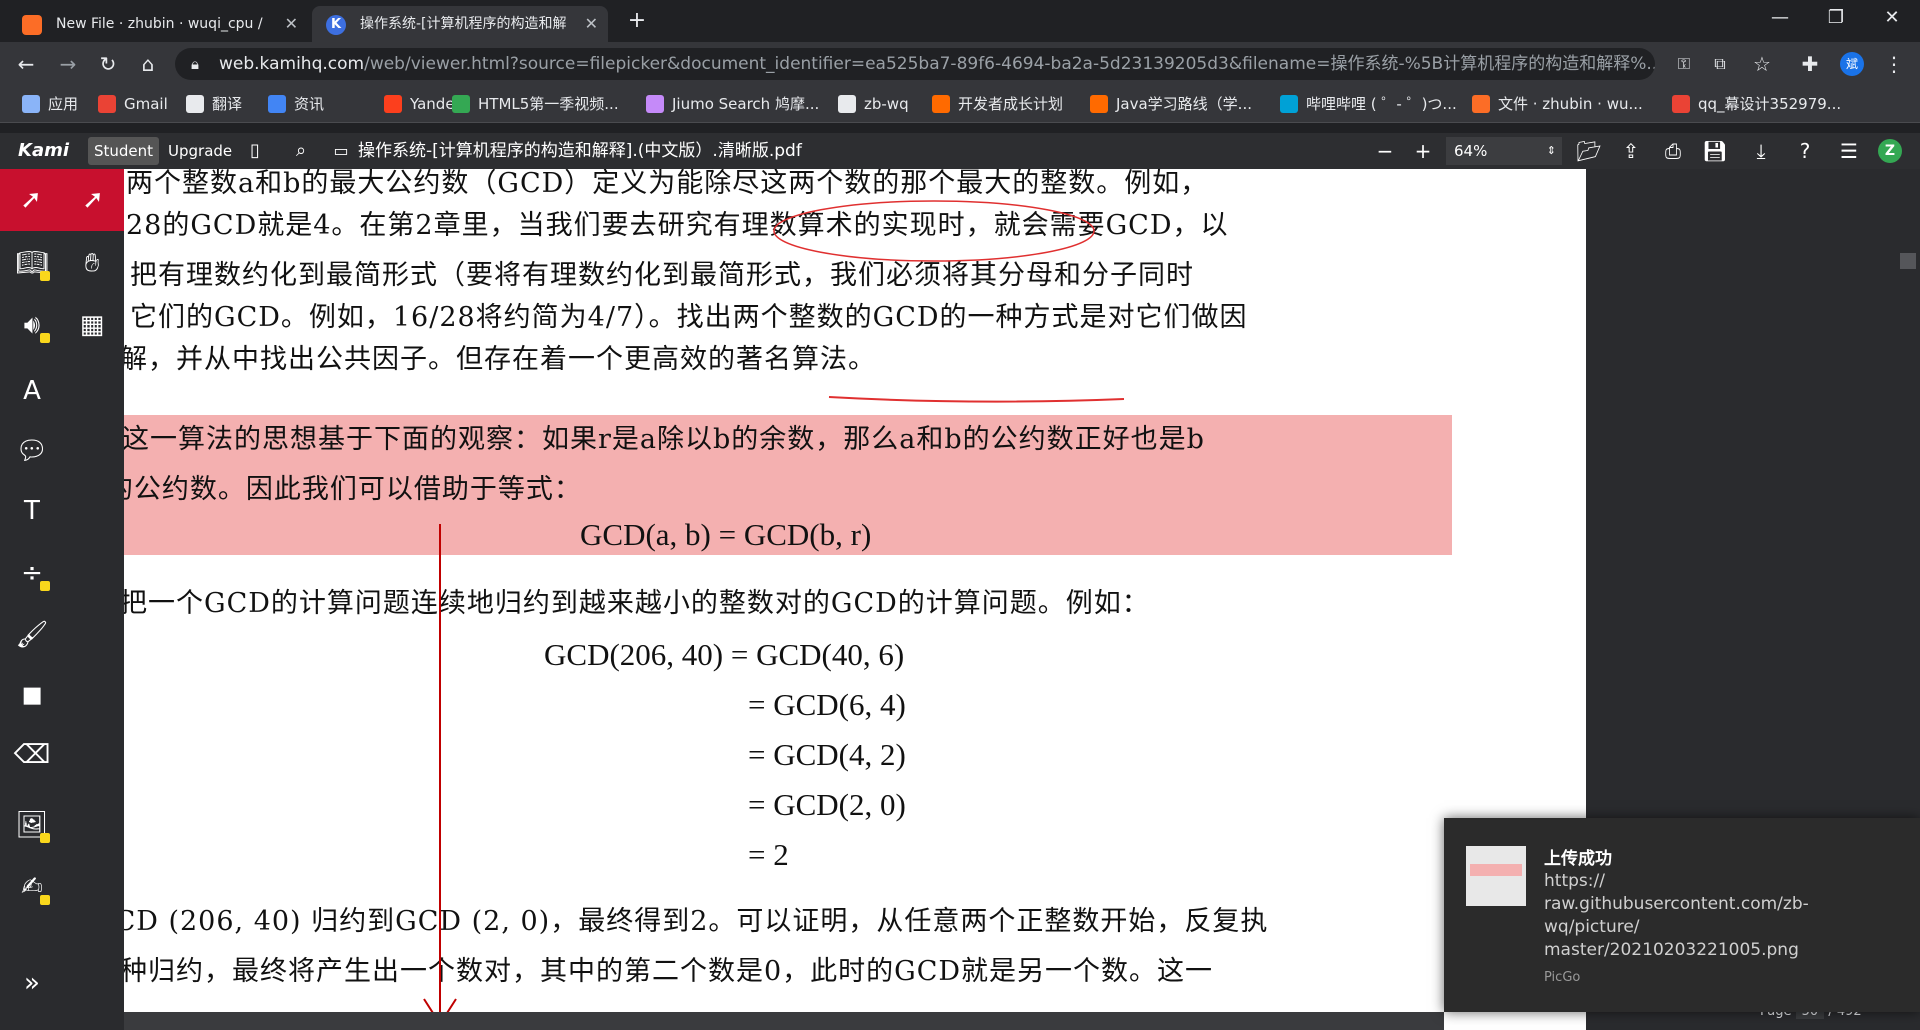  I want to click on select-alt-tool-icon: ➚, so click(93, 200).